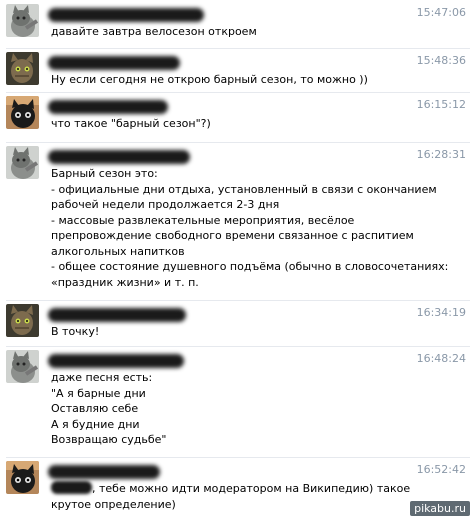 Image resolution: width=476 pixels, height=520 pixels. What do you see at coordinates (154, 31) in the screenshot?
I see `message-line: давайте завтра велосезон откроем` at bounding box center [154, 31].